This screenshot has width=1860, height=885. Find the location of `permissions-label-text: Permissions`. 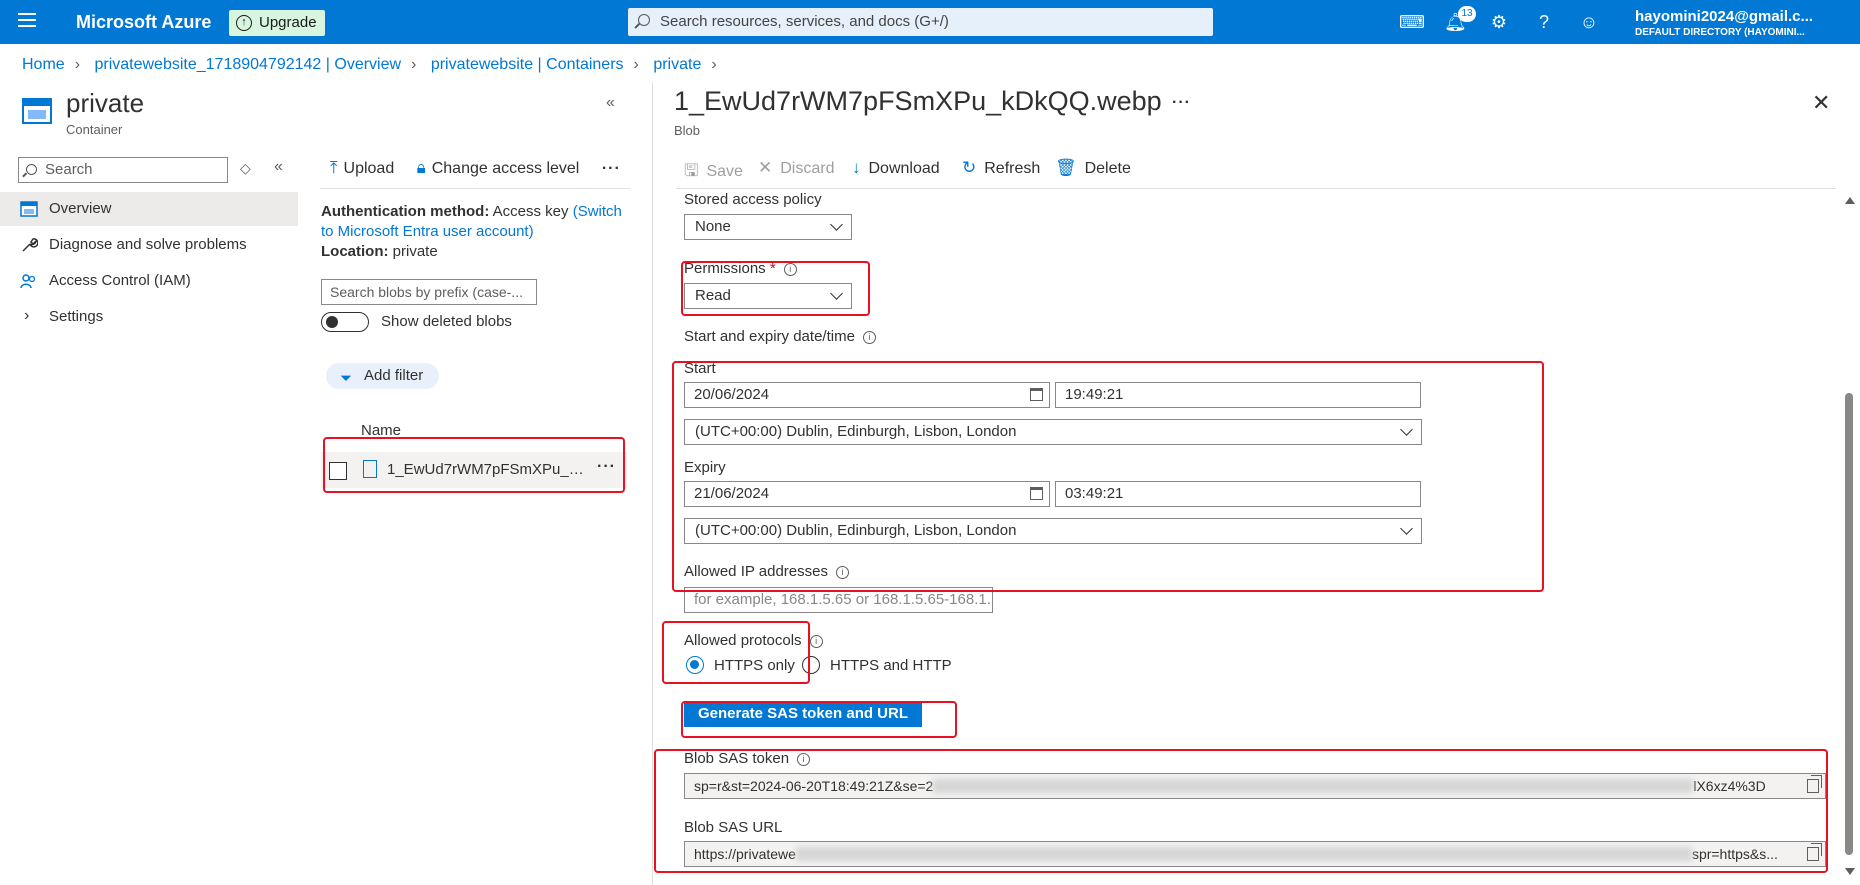

permissions-label-text: Permissions is located at coordinates (725, 268).